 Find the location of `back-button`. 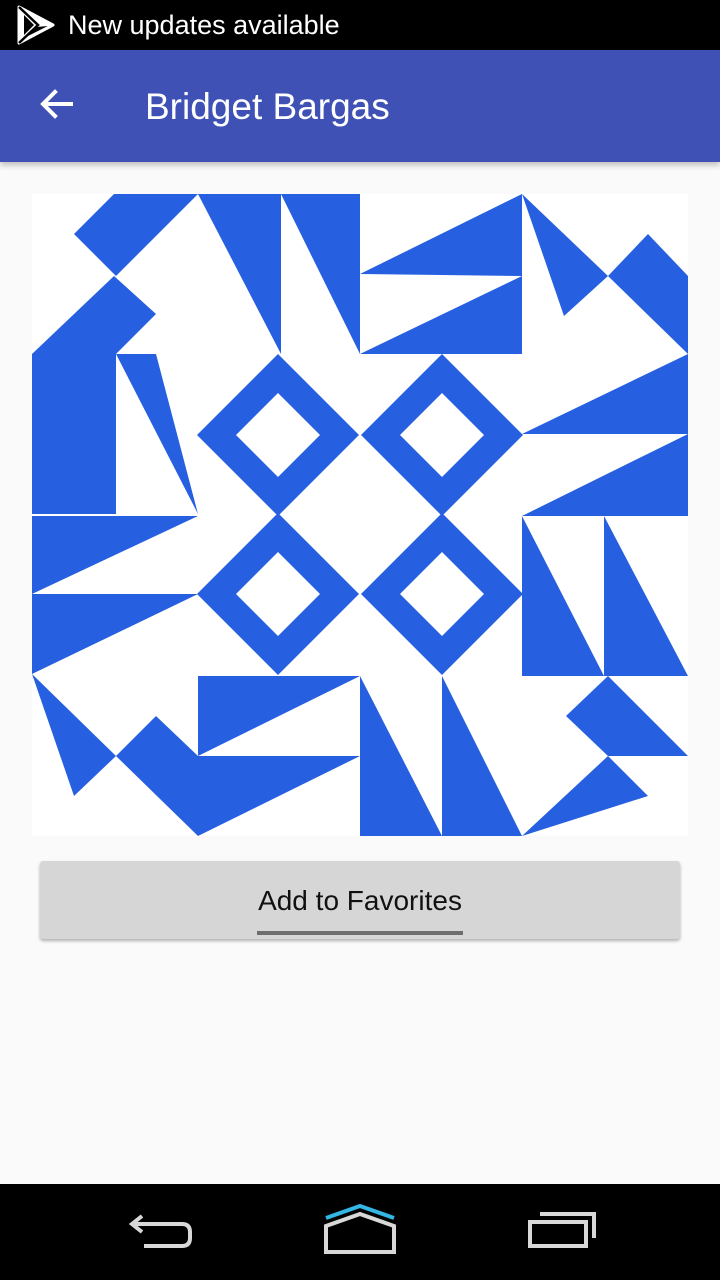

back-button is located at coordinates (56, 106).